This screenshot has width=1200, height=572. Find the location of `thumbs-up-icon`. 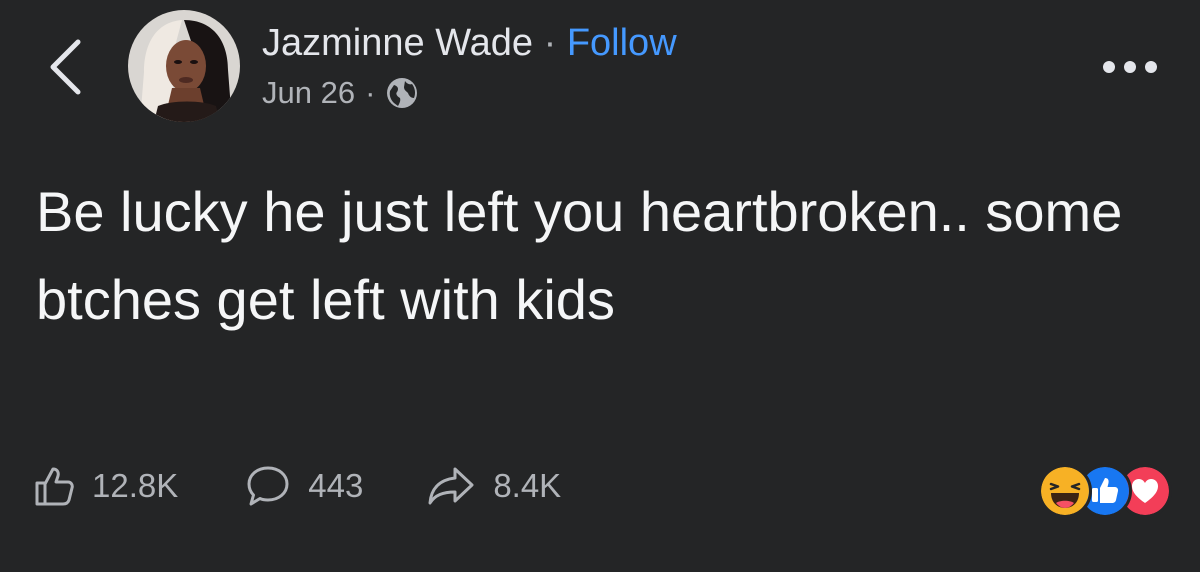

thumbs-up-icon is located at coordinates (54, 486).